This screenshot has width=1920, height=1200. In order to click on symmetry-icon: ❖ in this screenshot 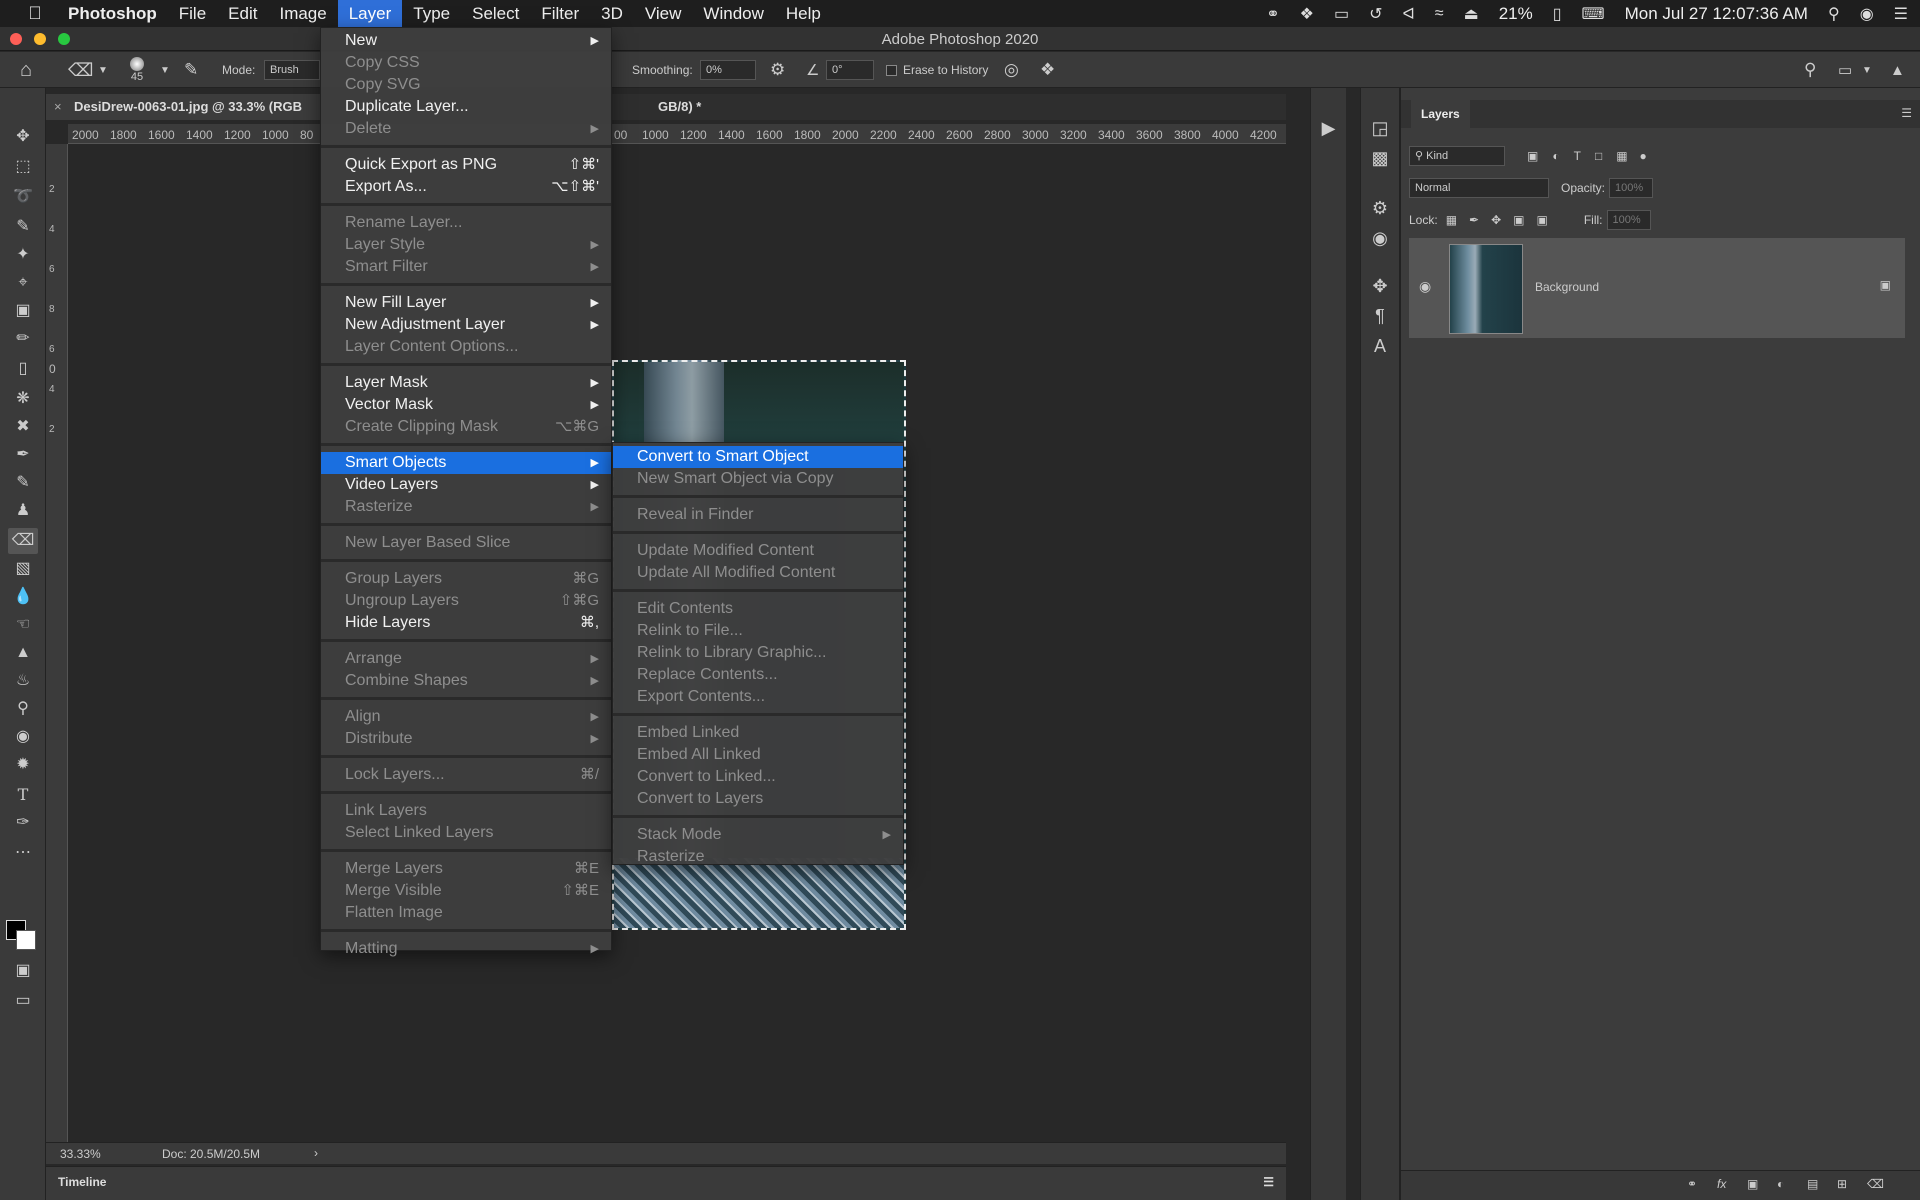, I will do `click(1047, 70)`.